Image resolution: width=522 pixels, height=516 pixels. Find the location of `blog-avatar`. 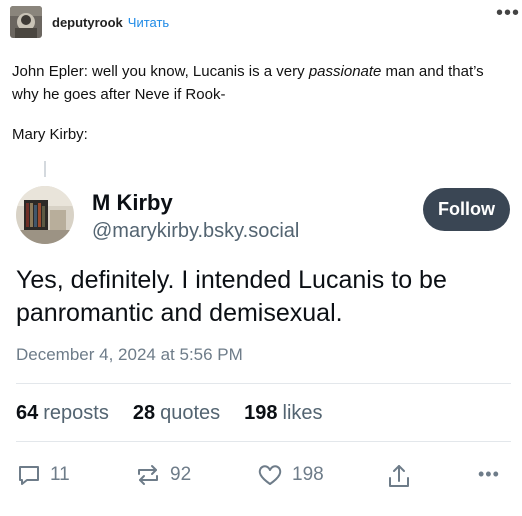

blog-avatar is located at coordinates (26, 22).